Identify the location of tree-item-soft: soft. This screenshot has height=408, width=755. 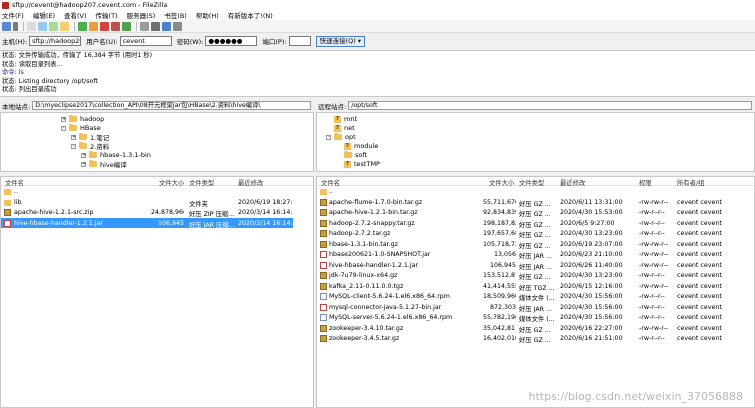
(356, 155).